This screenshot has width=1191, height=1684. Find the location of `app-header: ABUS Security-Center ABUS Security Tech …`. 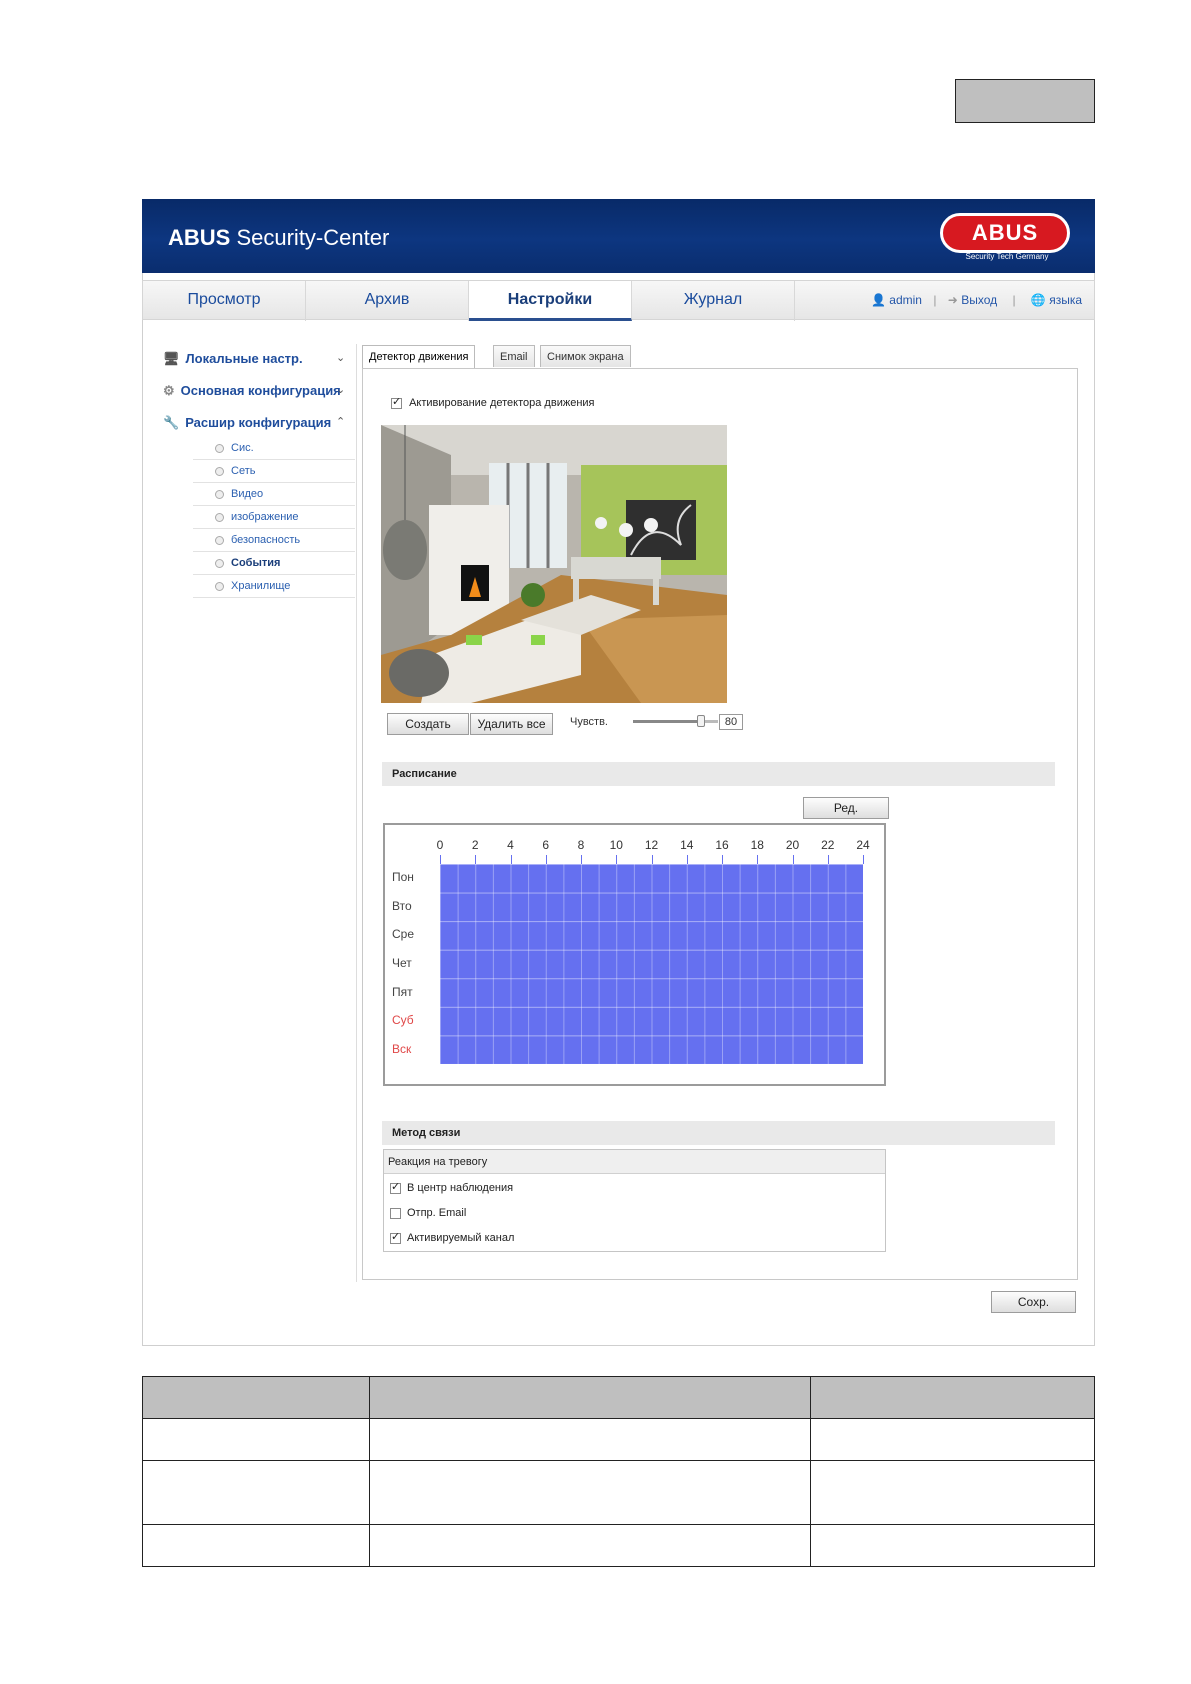

app-header: ABUS Security-Center ABUS Security Tech … is located at coordinates (618, 236).